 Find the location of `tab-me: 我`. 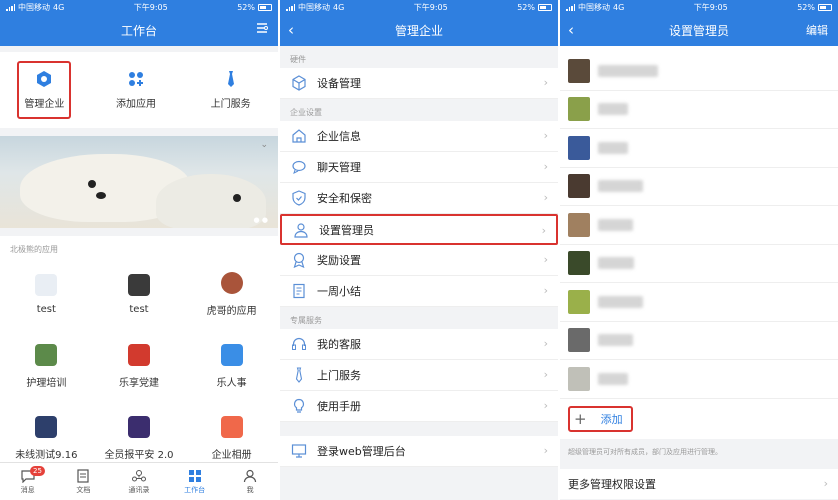

tab-me: 我 is located at coordinates (250, 481).